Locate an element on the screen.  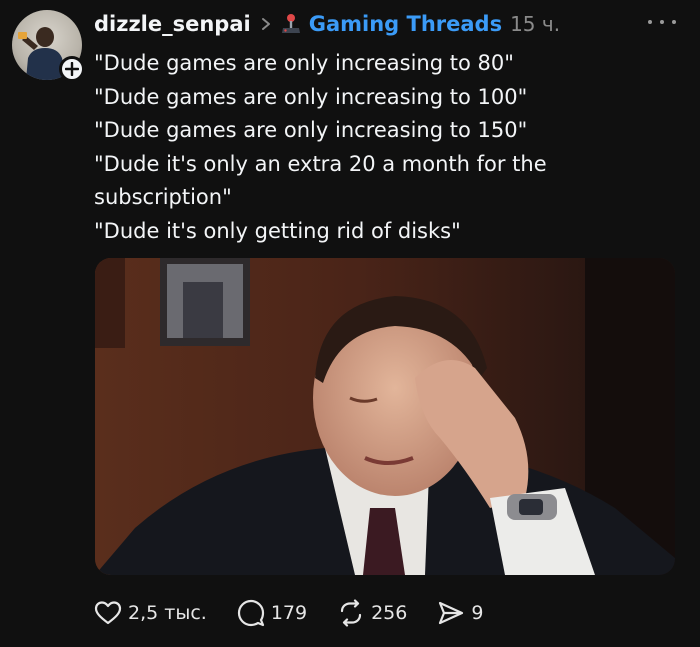
share-button: 9 is located at coordinates (460, 613).